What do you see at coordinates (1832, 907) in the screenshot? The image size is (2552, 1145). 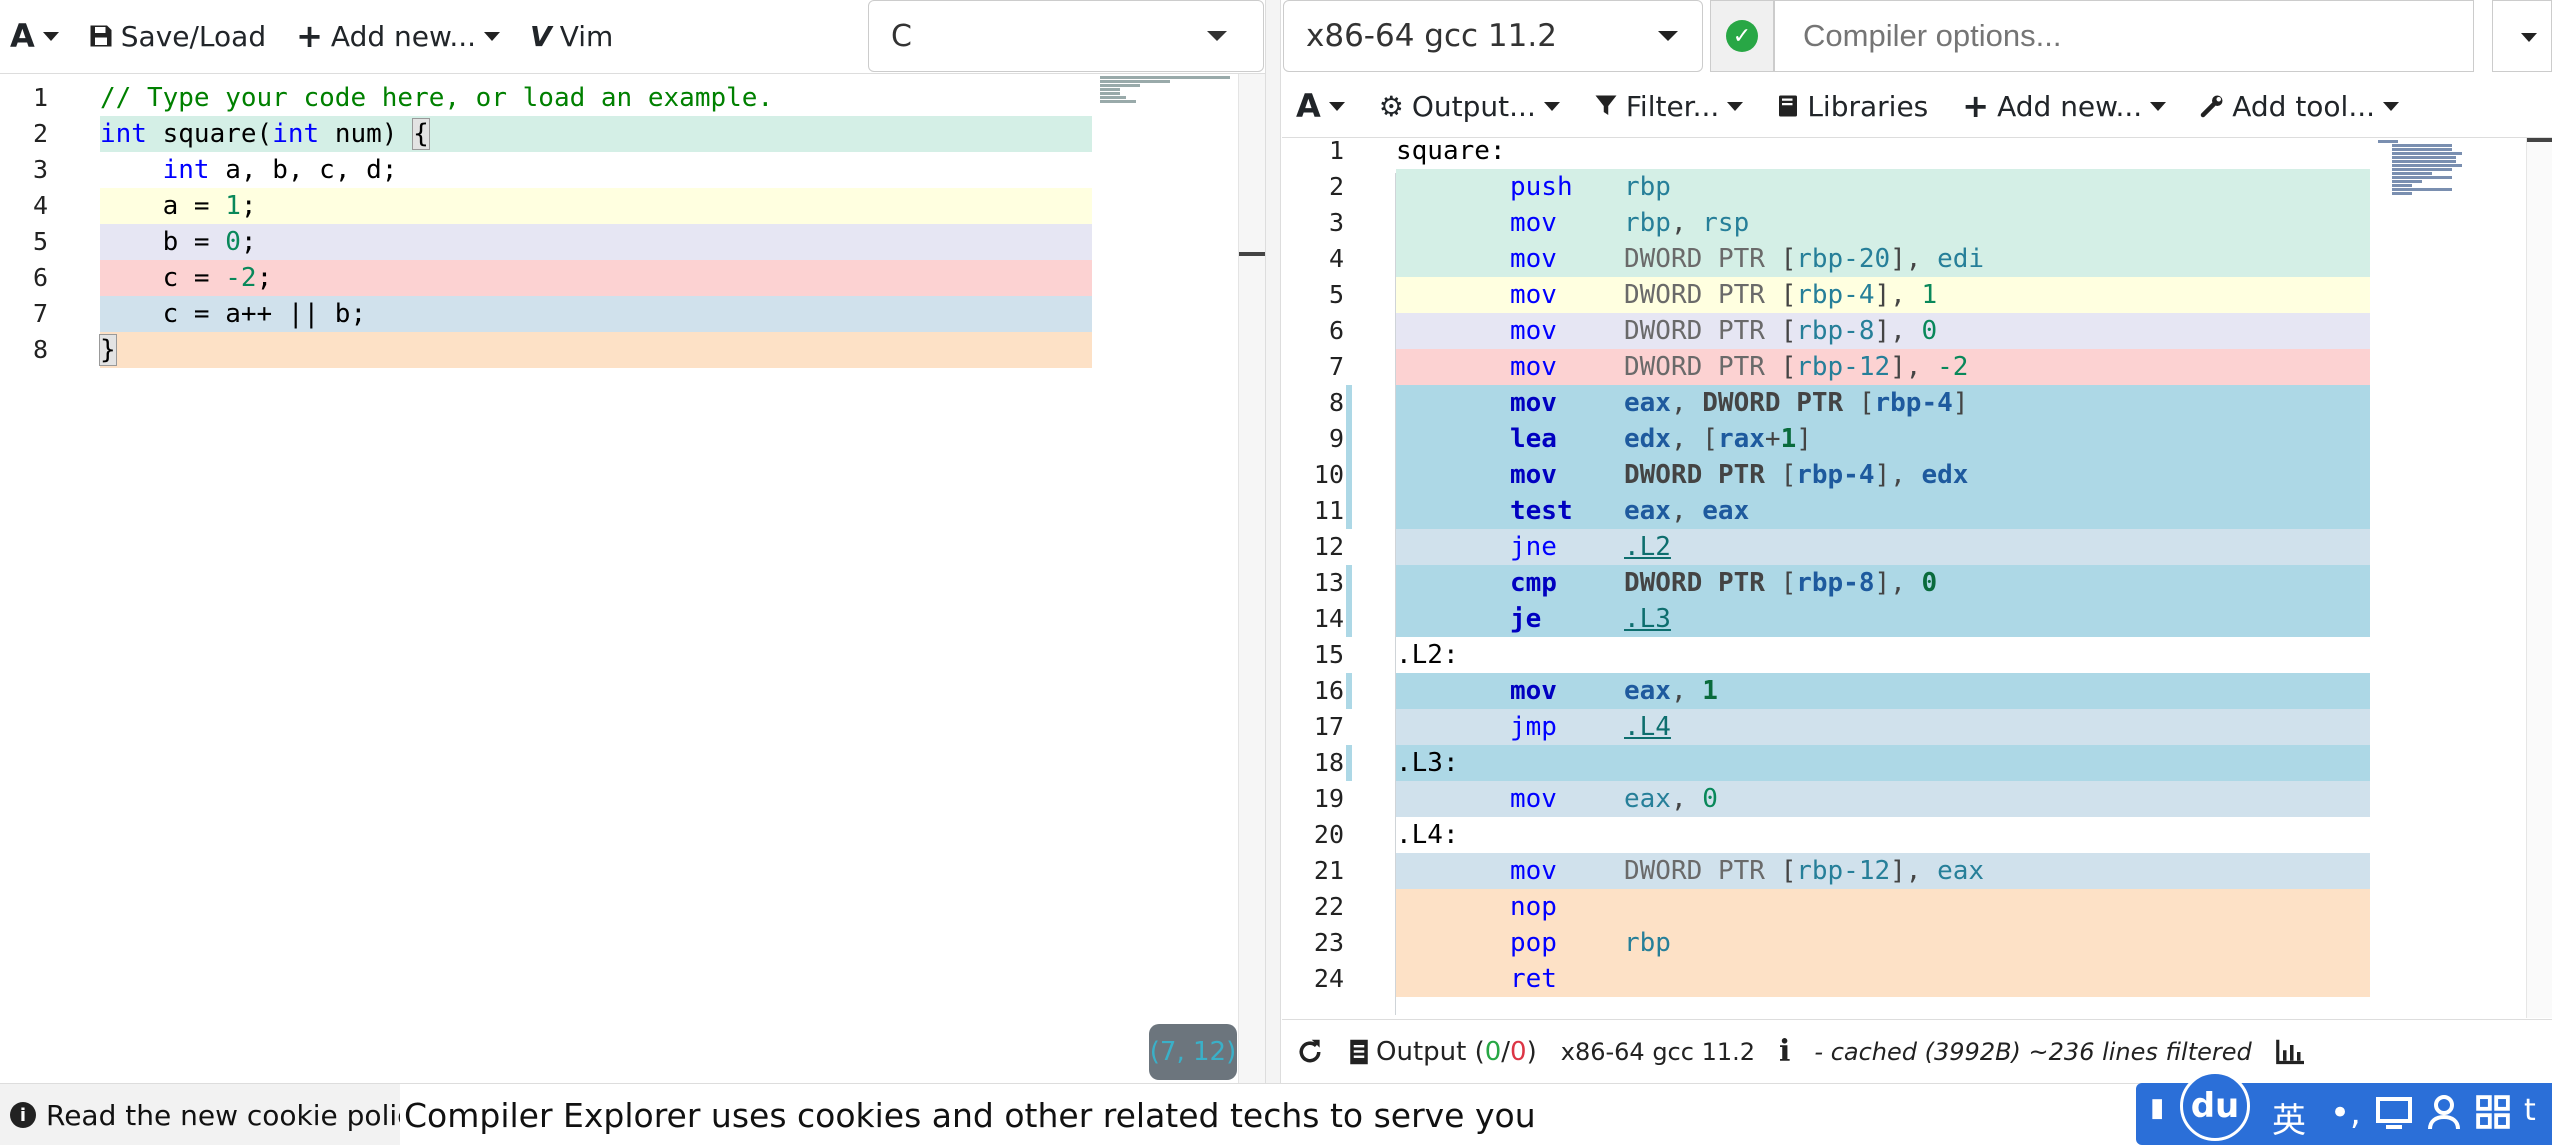 I see `assembly-line: 22 nop` at bounding box center [1832, 907].